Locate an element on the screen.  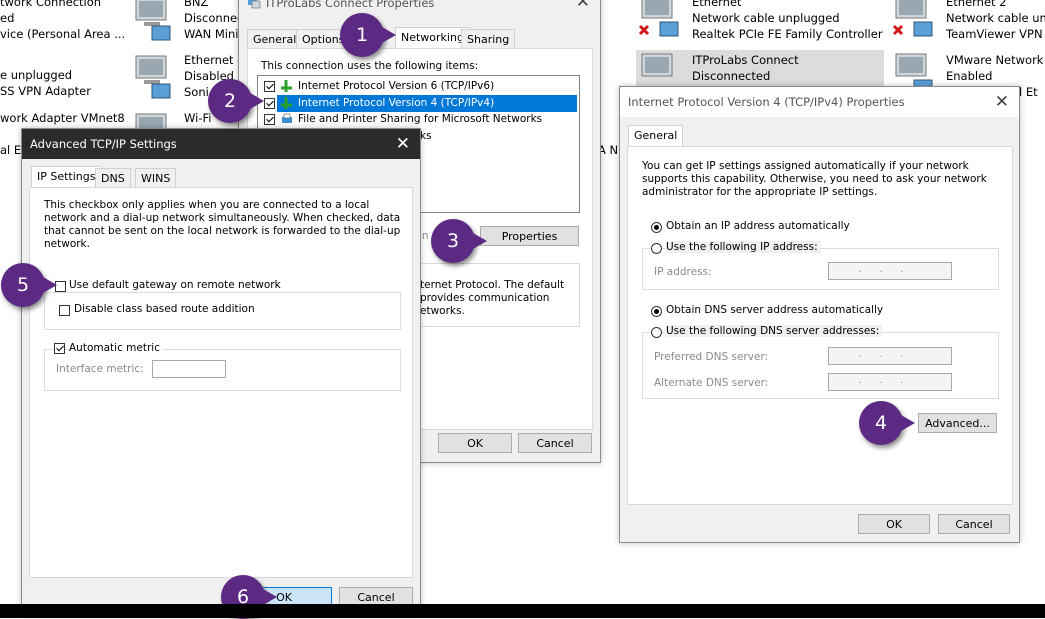
automatic-metric-checkbox is located at coordinates (59, 348).